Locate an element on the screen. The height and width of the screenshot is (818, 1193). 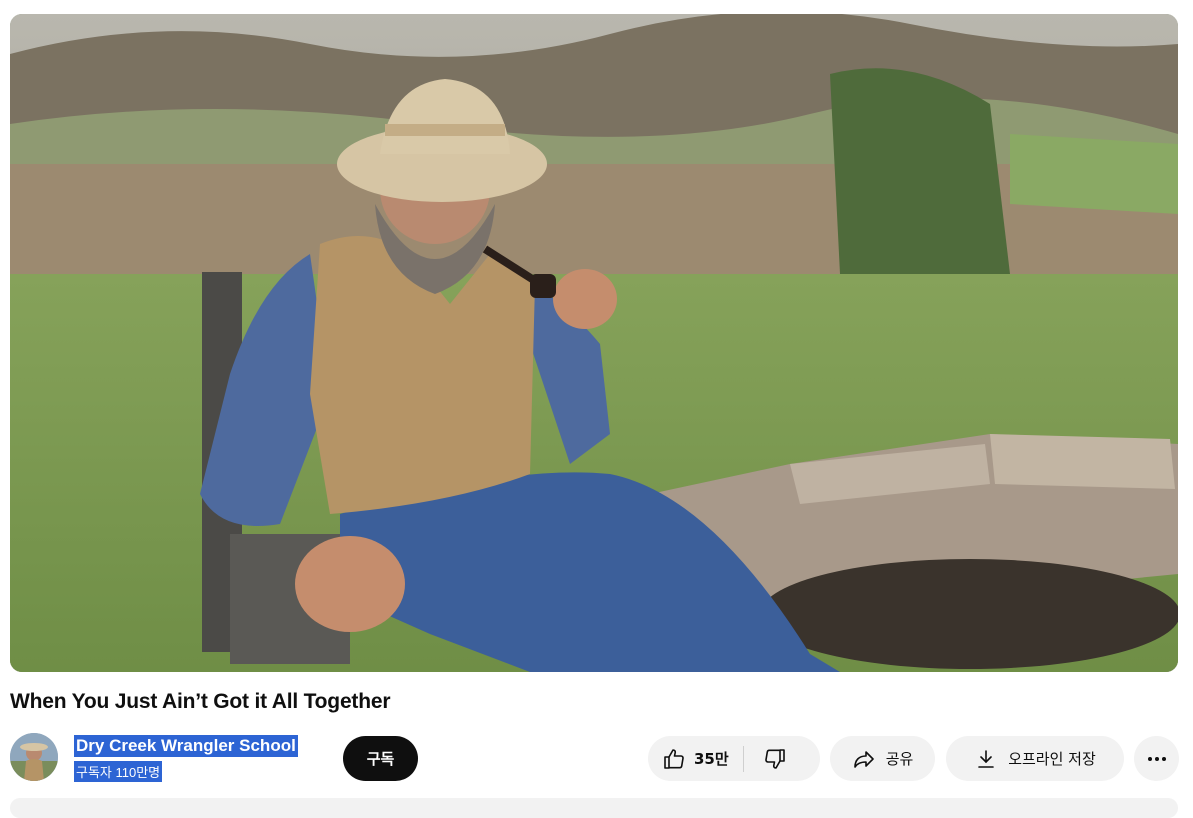
subscriber-count: 구독자 110만명 is located at coordinates (118, 771).